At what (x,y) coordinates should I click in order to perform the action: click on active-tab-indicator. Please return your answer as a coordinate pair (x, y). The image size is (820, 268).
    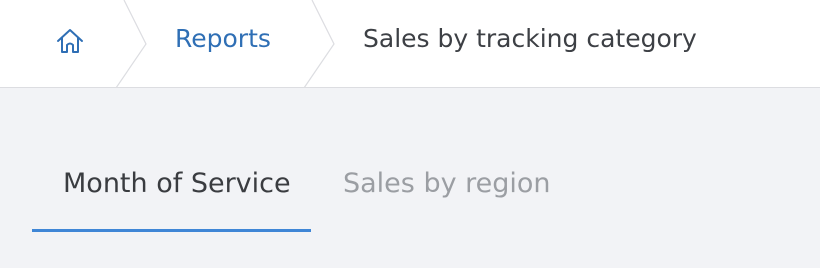
    Looking at the image, I should click on (171, 230).